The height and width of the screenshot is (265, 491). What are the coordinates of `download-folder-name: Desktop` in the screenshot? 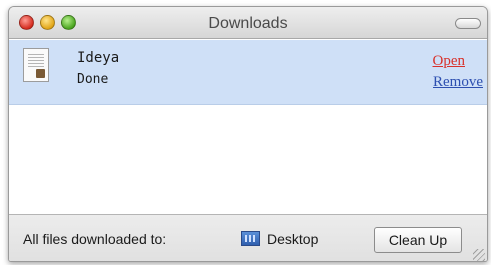 It's located at (293, 239).